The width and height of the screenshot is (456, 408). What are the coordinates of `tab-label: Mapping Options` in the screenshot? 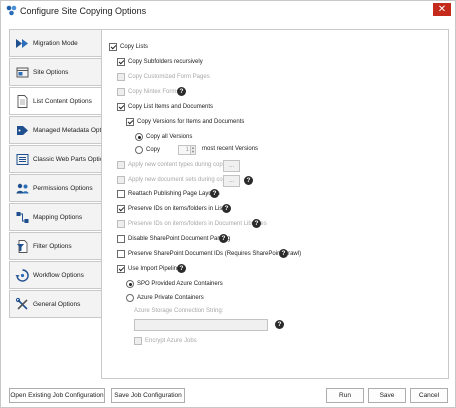 It's located at (58, 217).